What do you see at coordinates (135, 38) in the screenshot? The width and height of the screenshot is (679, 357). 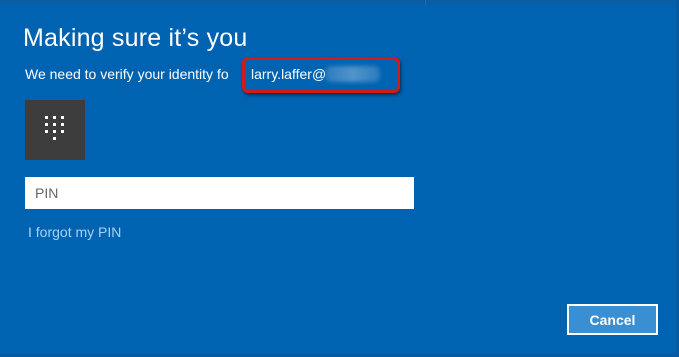 I see `dialog-title: Making sure it’s you` at bounding box center [135, 38].